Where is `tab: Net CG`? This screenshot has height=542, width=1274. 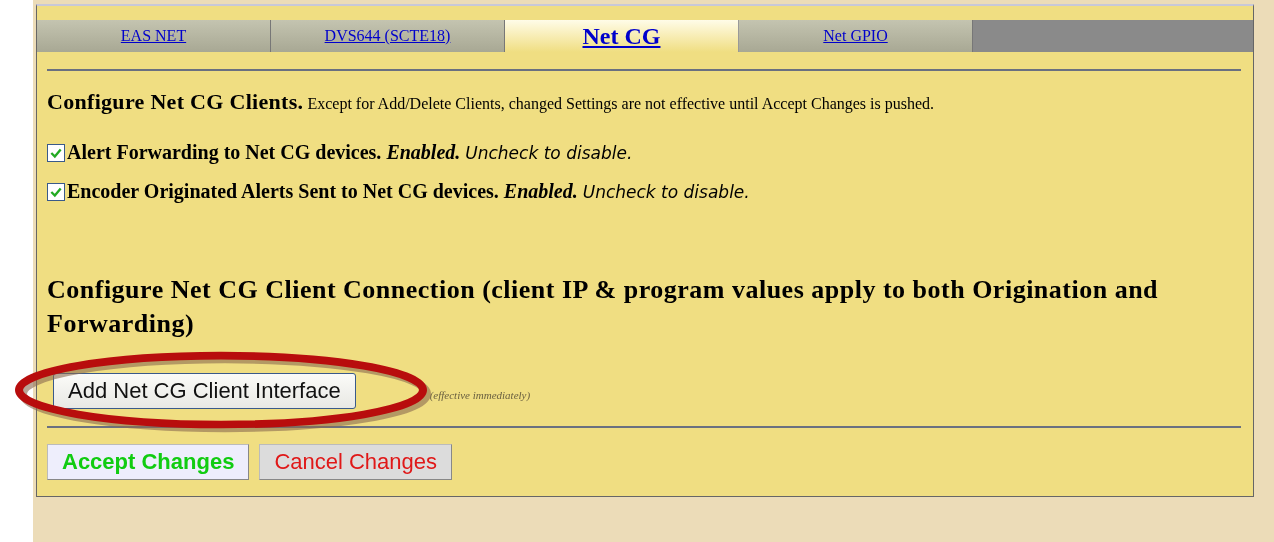 tab: Net CG is located at coordinates (622, 36).